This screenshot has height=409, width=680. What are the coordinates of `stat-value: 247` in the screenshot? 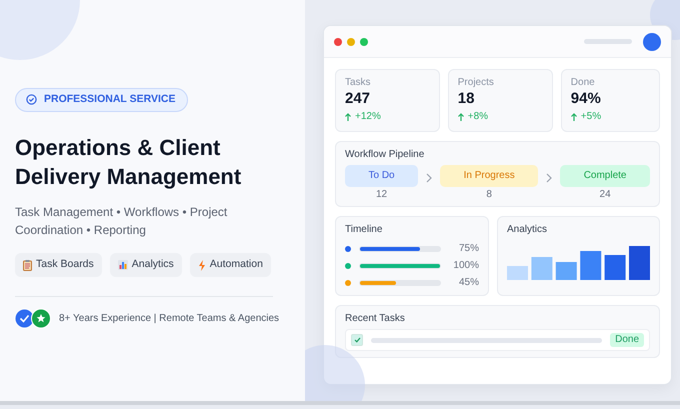 It's located at (358, 99).